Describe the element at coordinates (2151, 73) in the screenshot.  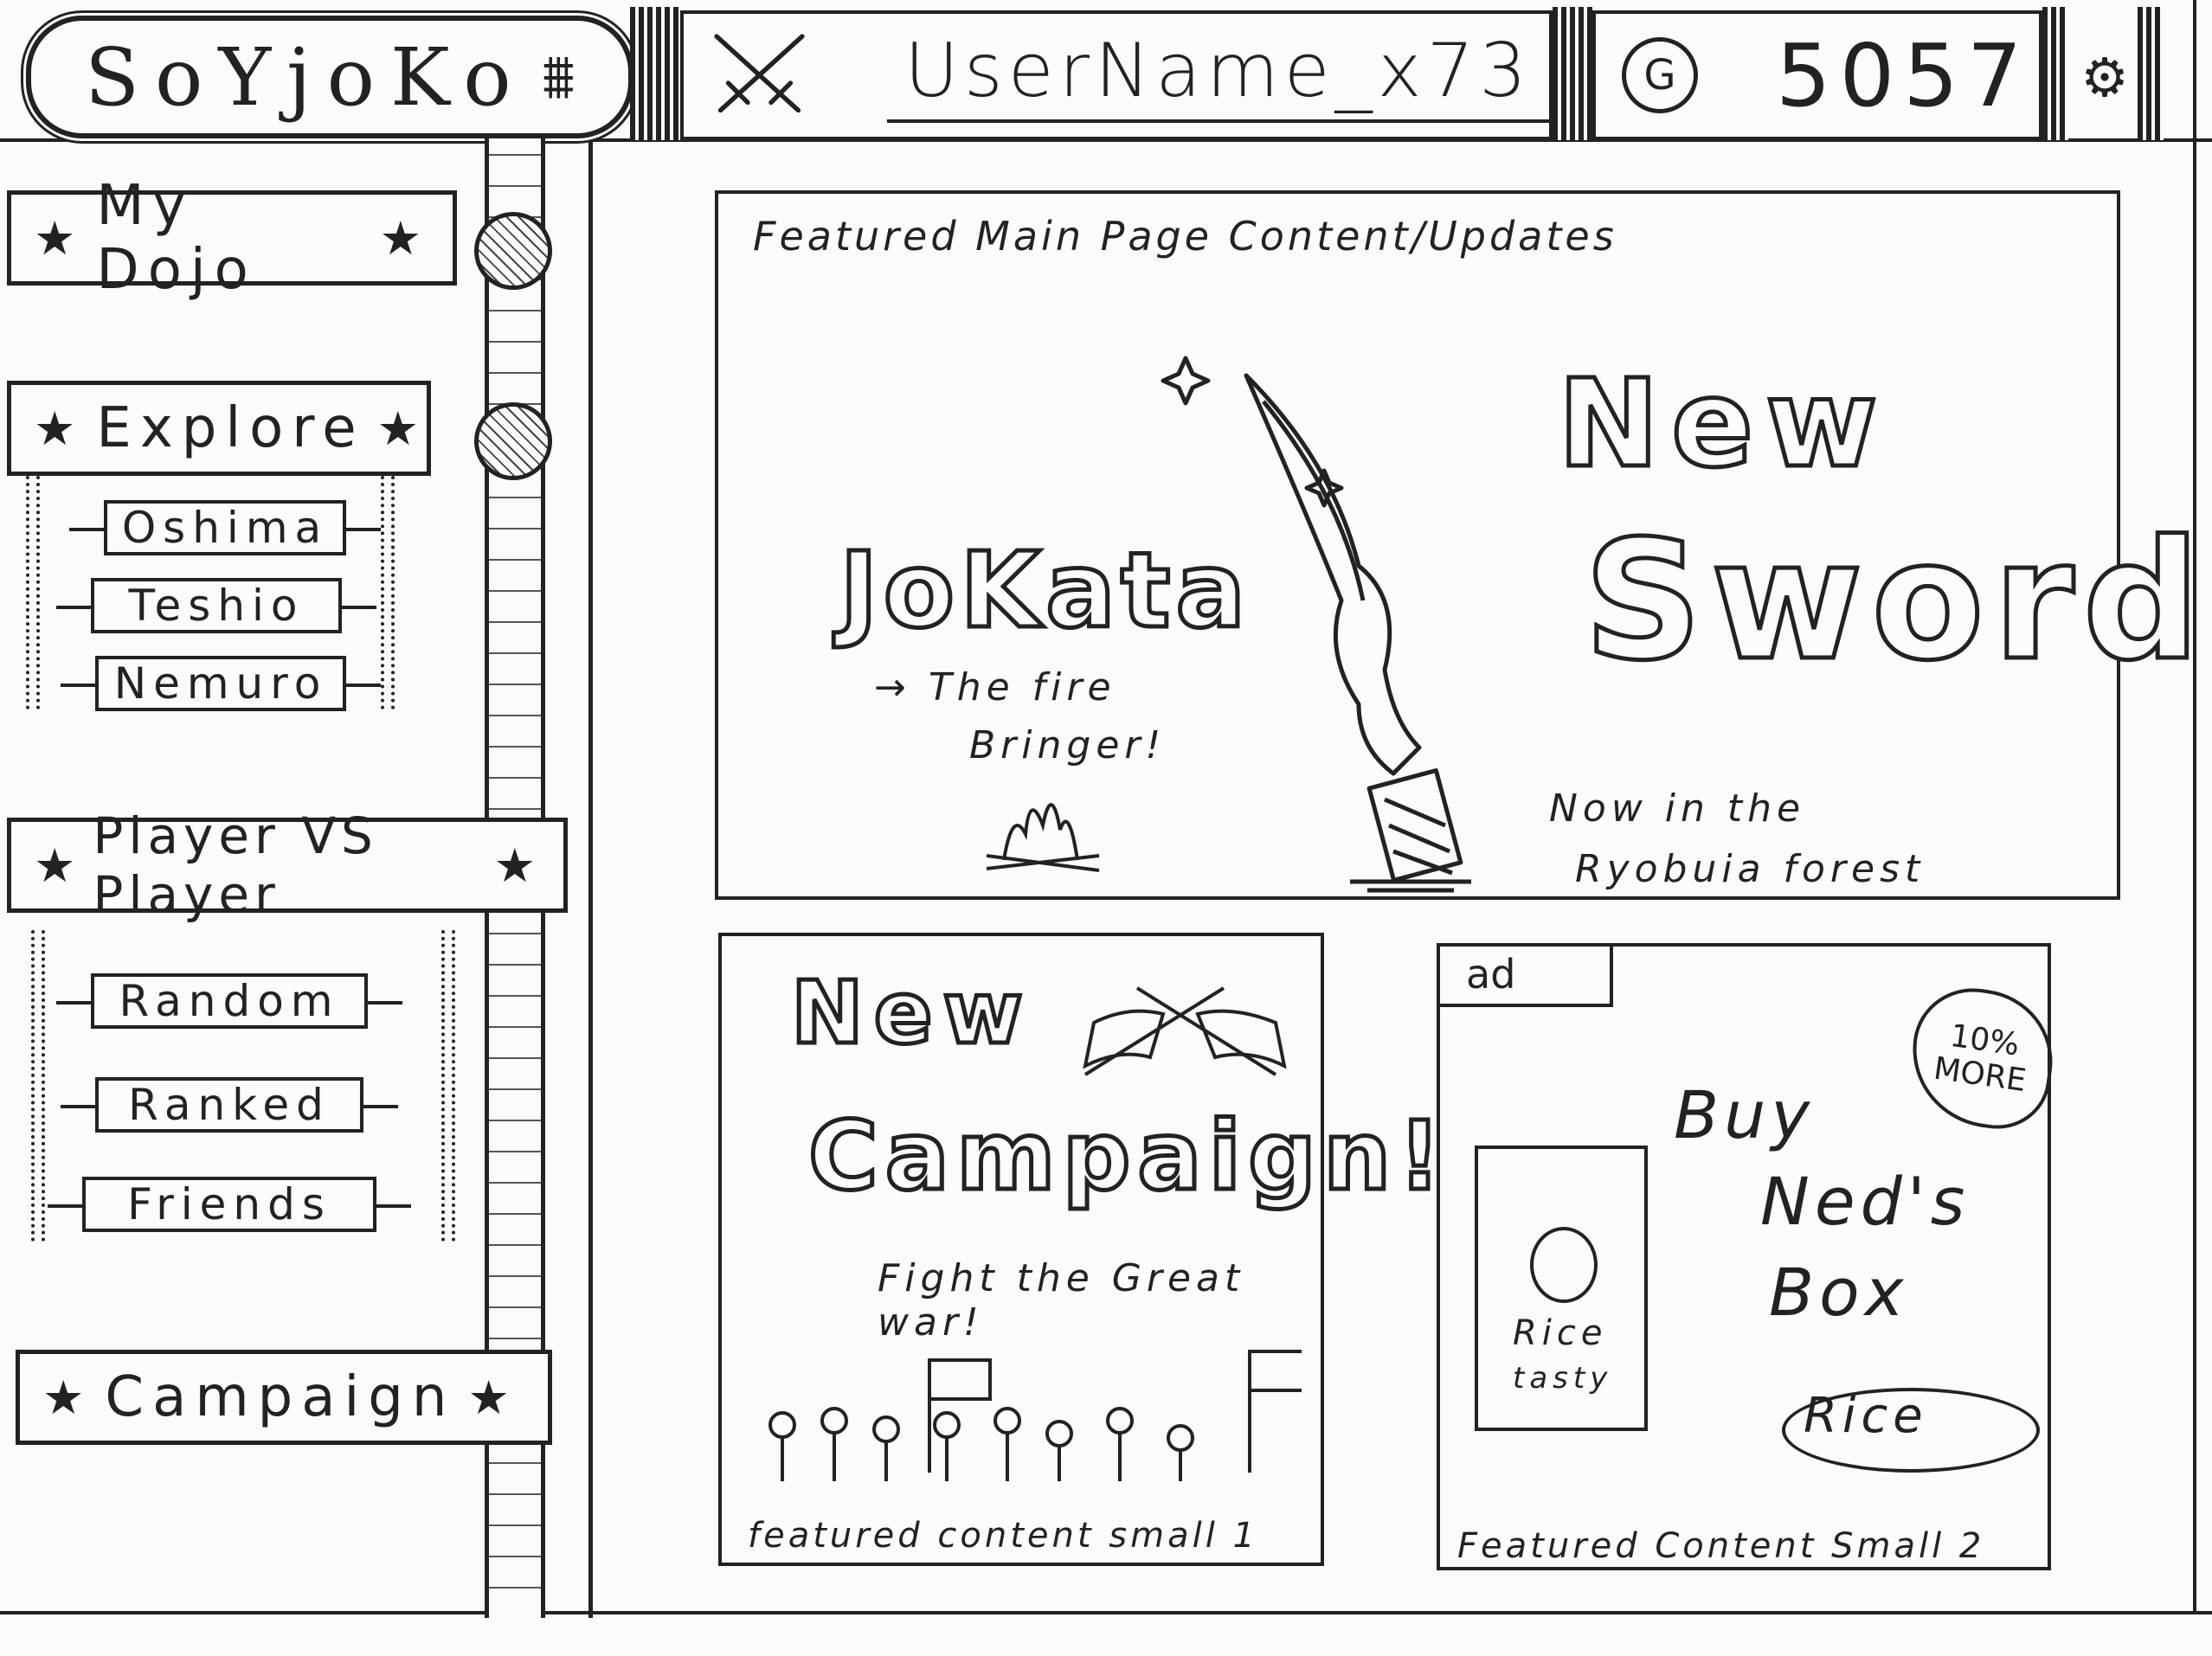
I see `header-hatch-far-right` at that location.